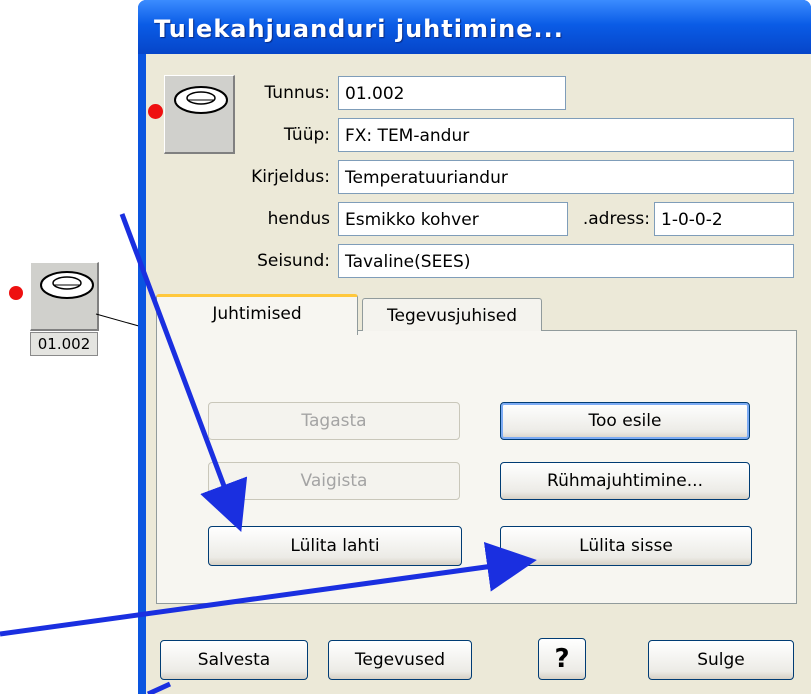 This screenshot has height=694, width=811. I want to click on annotation-arrow-salvesta, so click(159, 687).